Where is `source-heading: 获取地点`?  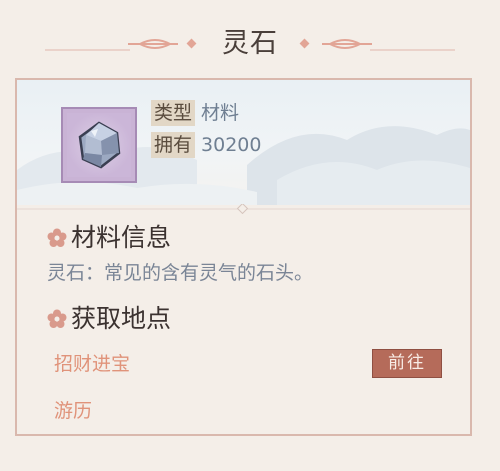 source-heading: 获取地点 is located at coordinates (109, 319).